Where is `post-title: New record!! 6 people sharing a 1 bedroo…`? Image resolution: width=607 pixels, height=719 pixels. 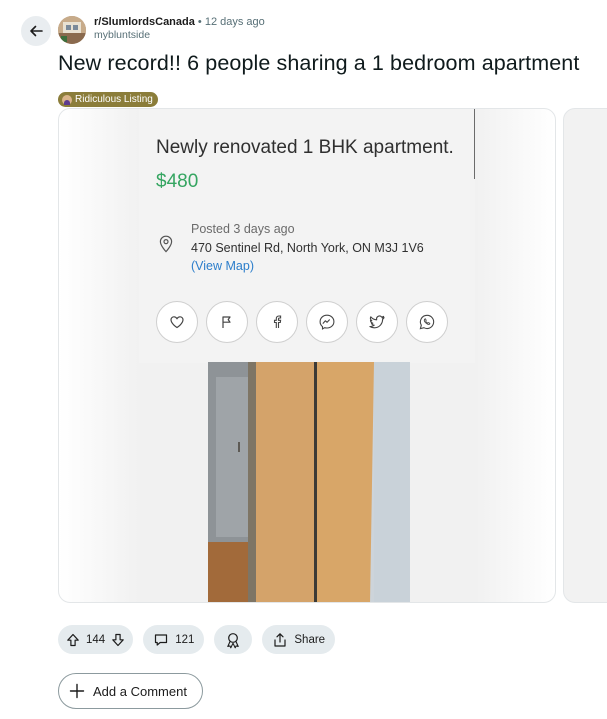
post-title: New record!! 6 people sharing a 1 bedroo… is located at coordinates (319, 63).